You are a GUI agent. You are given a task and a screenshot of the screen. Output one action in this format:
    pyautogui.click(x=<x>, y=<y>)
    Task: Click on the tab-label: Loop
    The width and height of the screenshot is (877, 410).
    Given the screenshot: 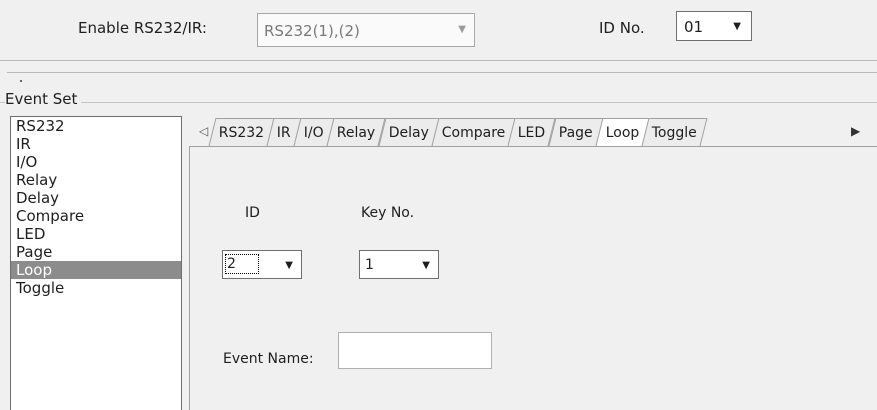 What is the action you would take?
    pyautogui.click(x=622, y=133)
    